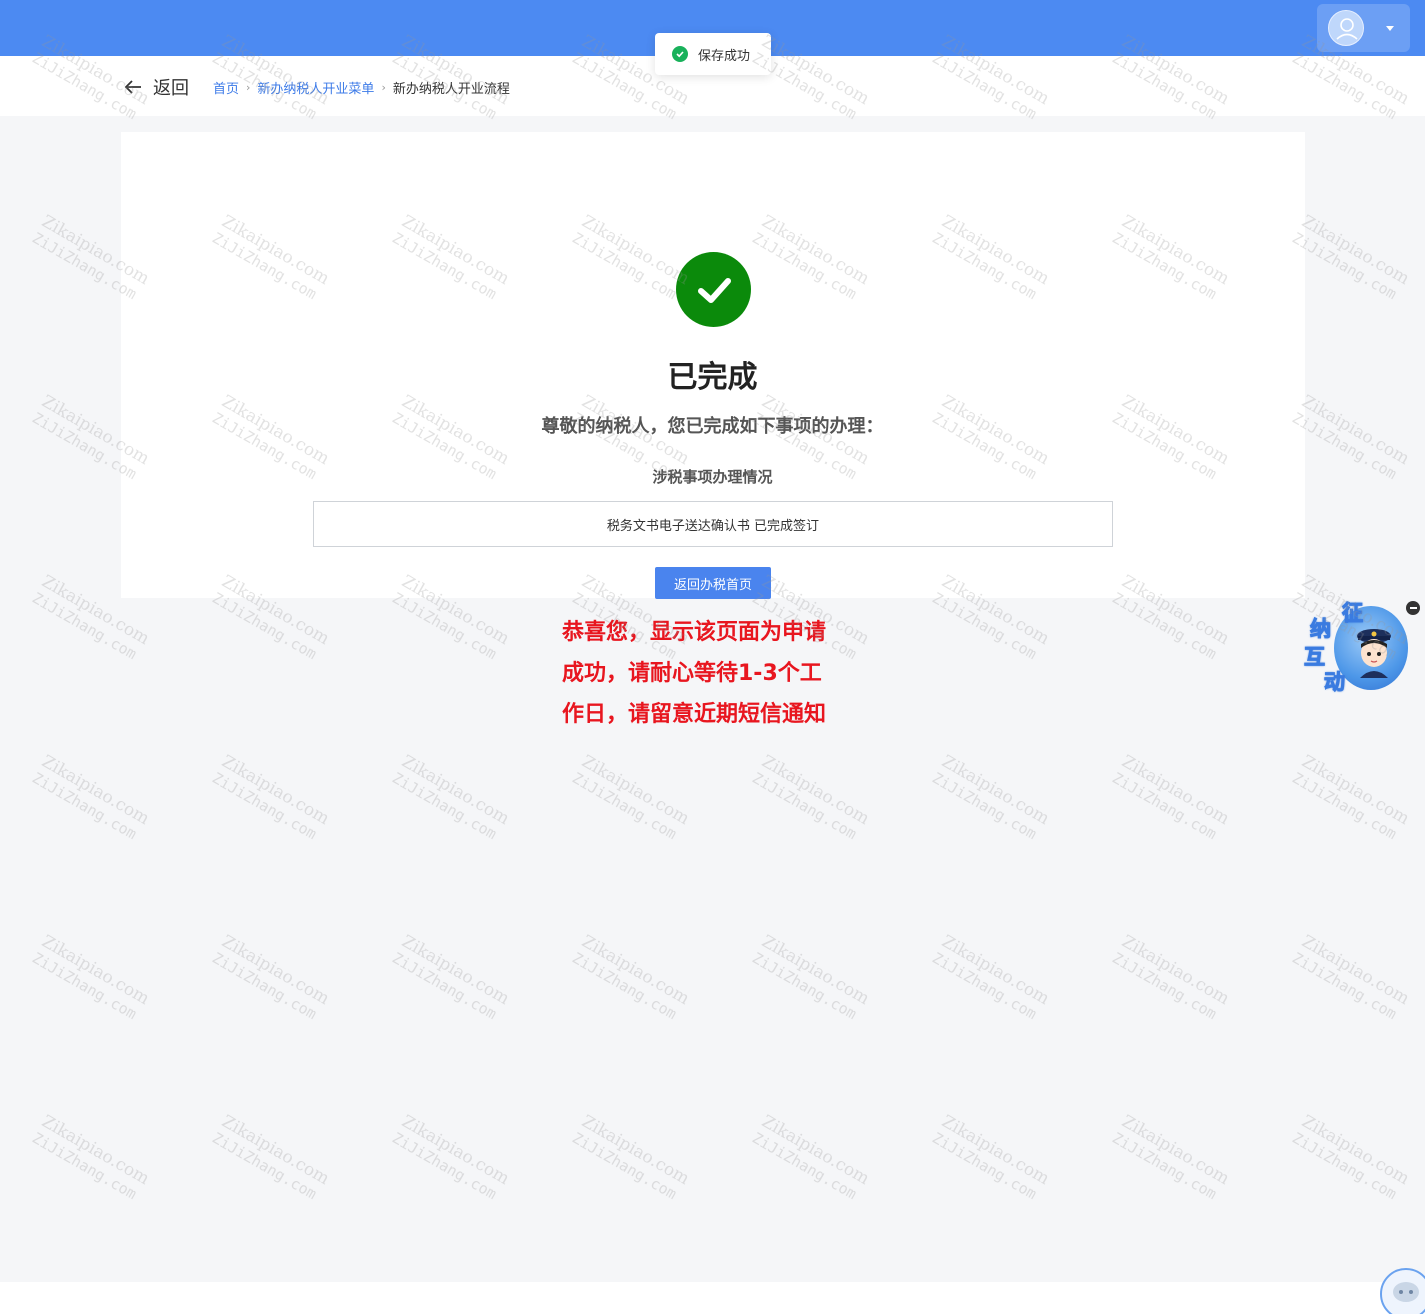  I want to click on back-button: 返回, so click(155, 87).